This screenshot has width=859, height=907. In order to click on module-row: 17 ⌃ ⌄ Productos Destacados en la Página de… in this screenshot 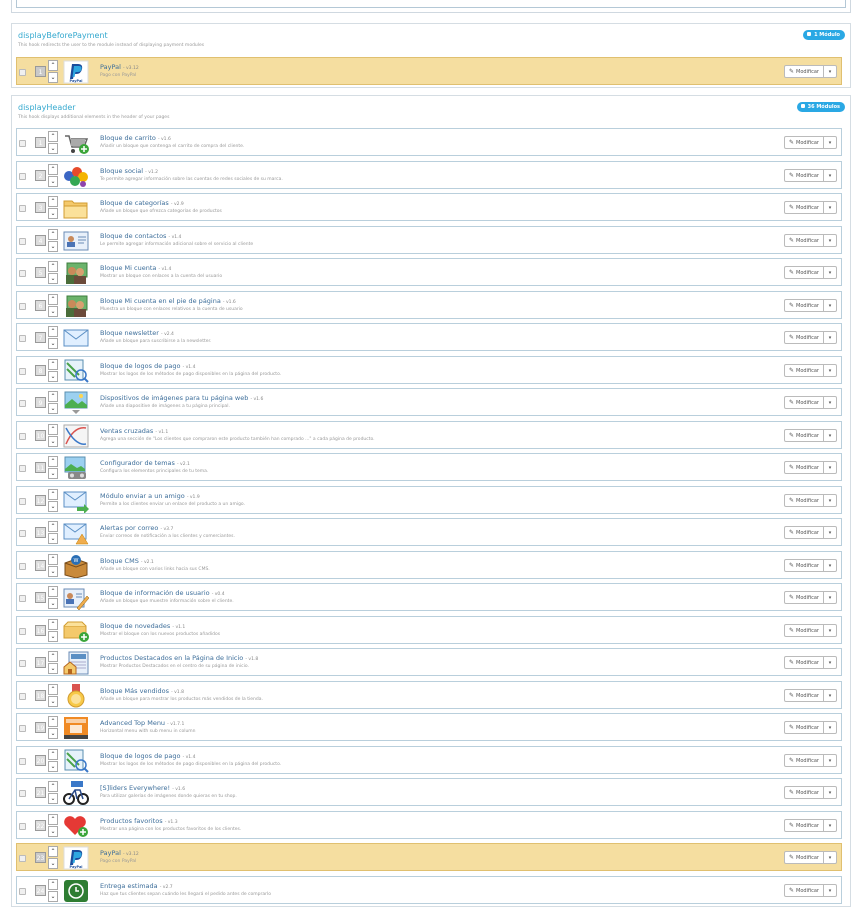, I will do `click(429, 662)`.